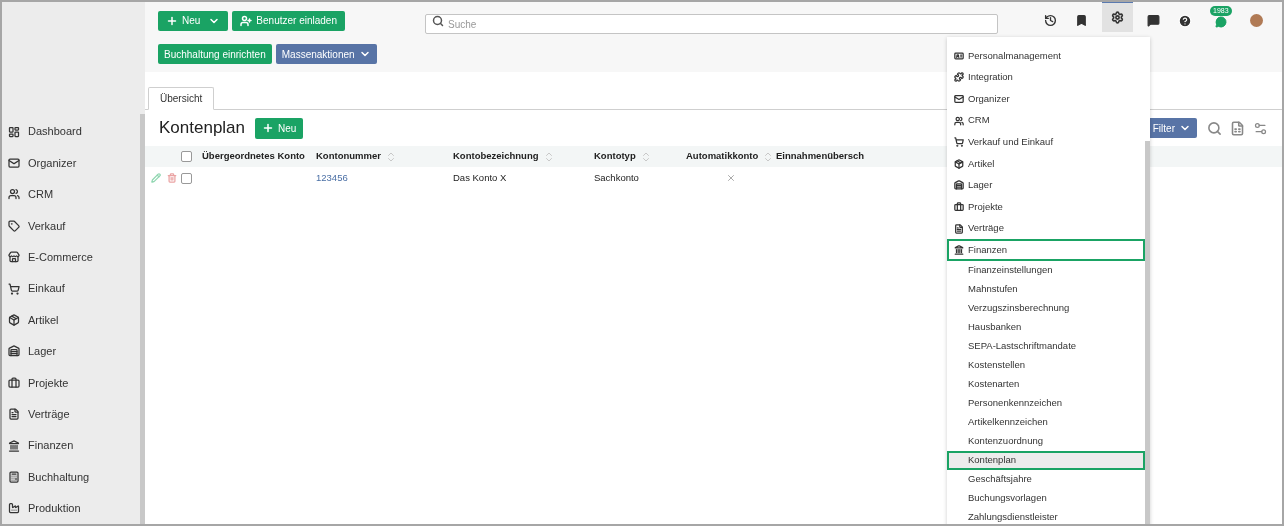 The image size is (1284, 526). What do you see at coordinates (1046, 515) in the screenshot?
I see `menu-item: Zahlungsdienstleister` at bounding box center [1046, 515].